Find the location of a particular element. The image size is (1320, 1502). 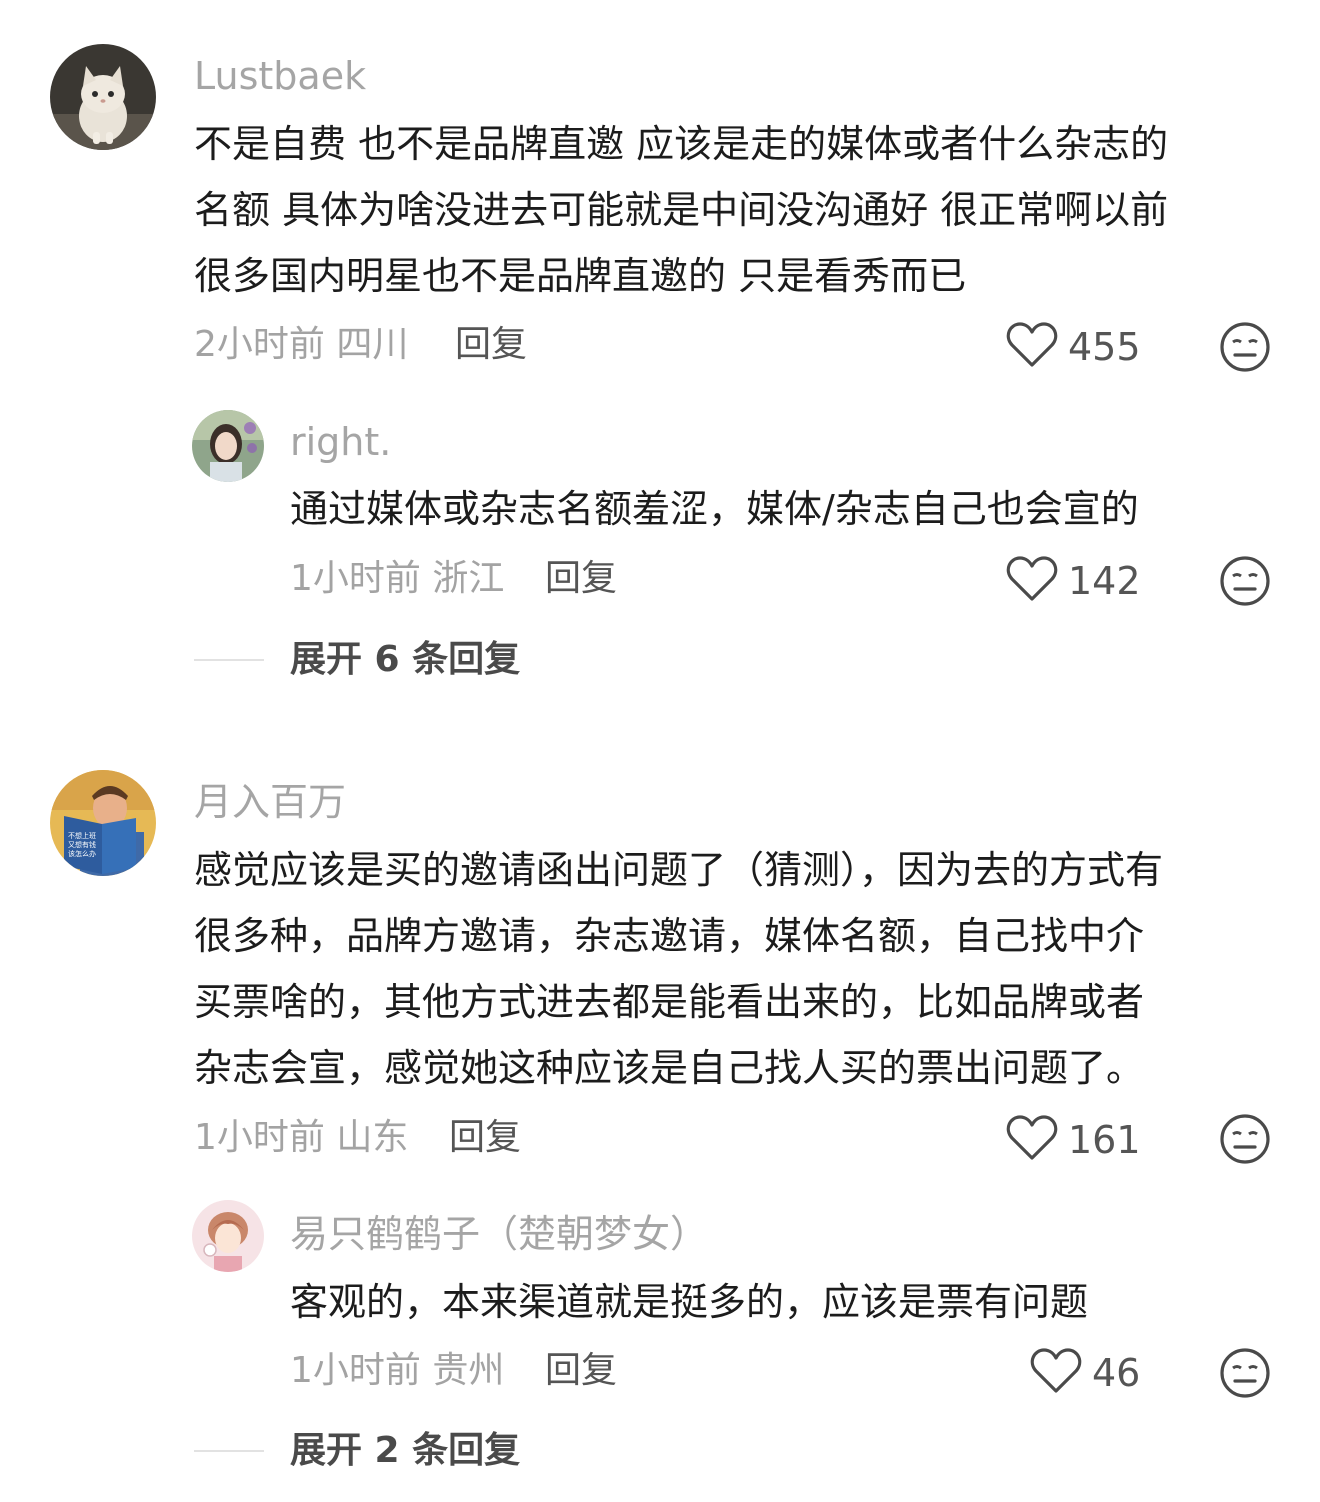

like-button: 161 is located at coordinates (1073, 1140).